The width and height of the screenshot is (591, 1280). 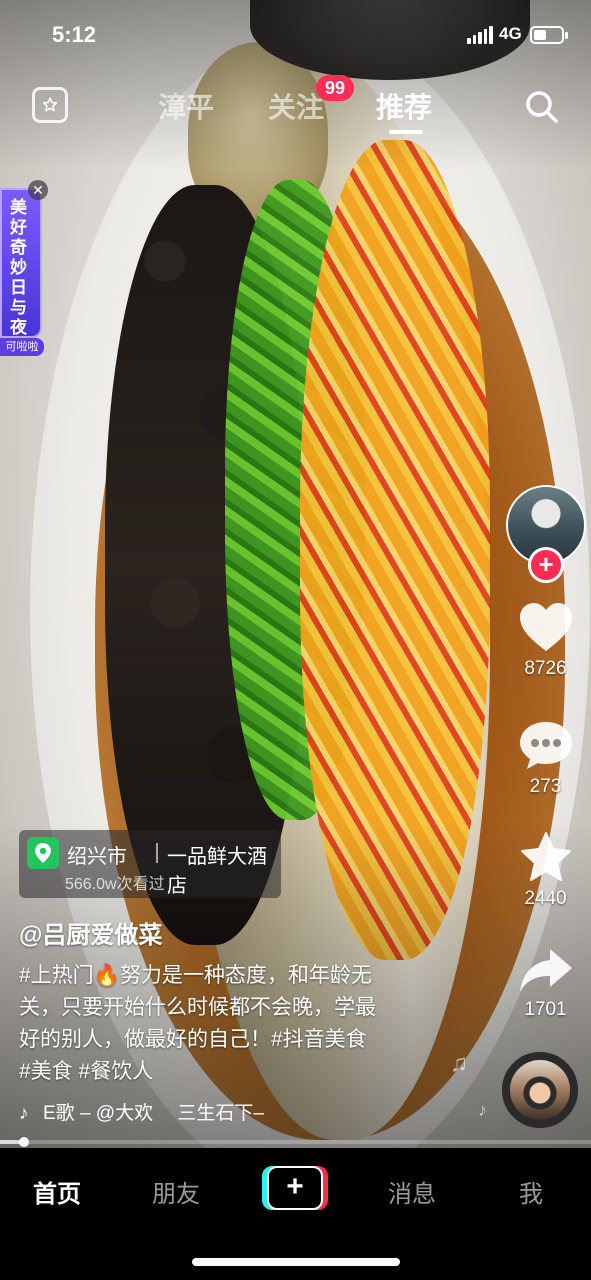 I want to click on like-button: 8726, so click(x=545, y=640).